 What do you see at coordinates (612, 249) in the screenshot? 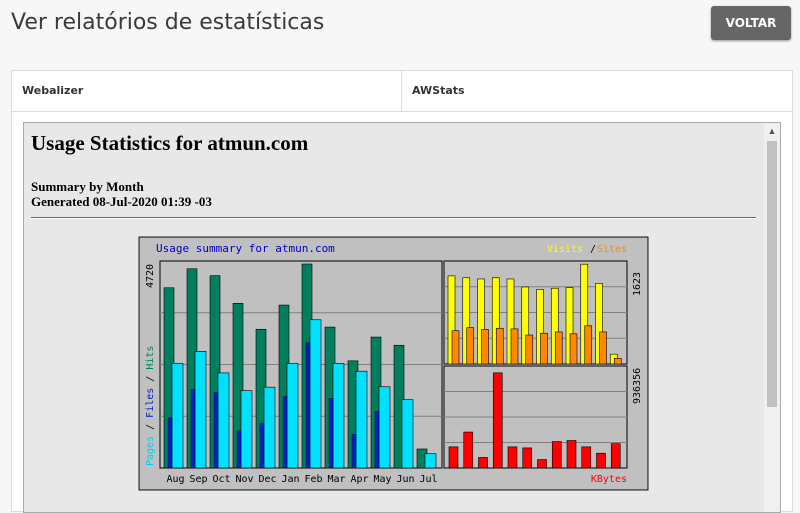
I see `legend-sites: Sites` at bounding box center [612, 249].